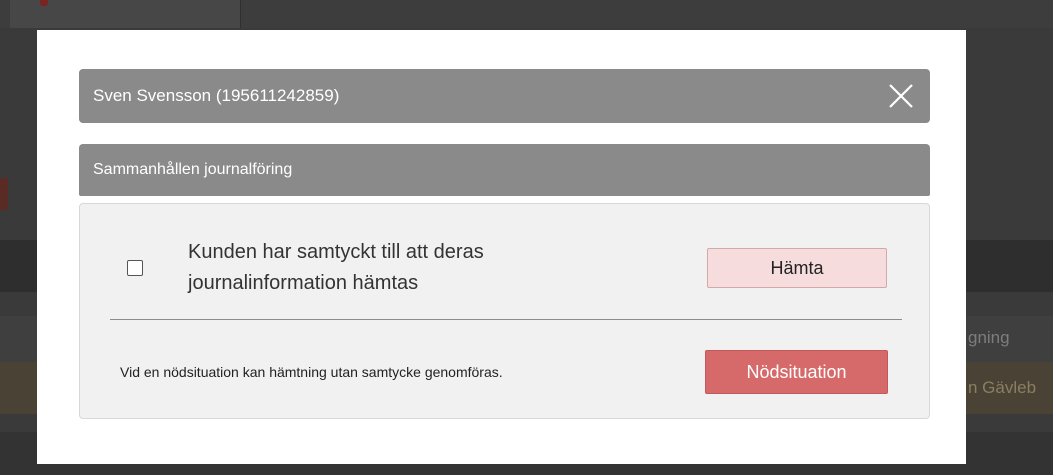 This screenshot has height=475, width=1053. What do you see at coordinates (504, 96) in the screenshot?
I see `modal-header: Sven Svensson (195611242859)` at bounding box center [504, 96].